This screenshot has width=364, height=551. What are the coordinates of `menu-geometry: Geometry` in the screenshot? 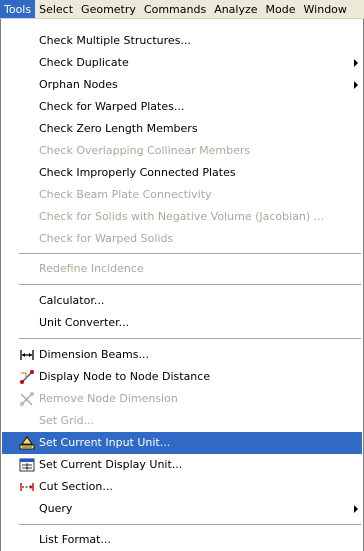 It's located at (108, 9).